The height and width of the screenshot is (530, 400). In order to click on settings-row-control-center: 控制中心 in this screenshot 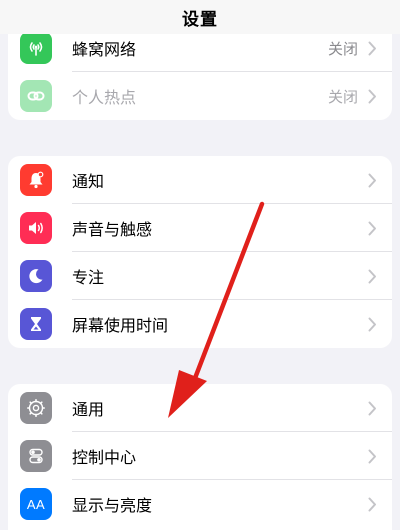, I will do `click(200, 456)`.